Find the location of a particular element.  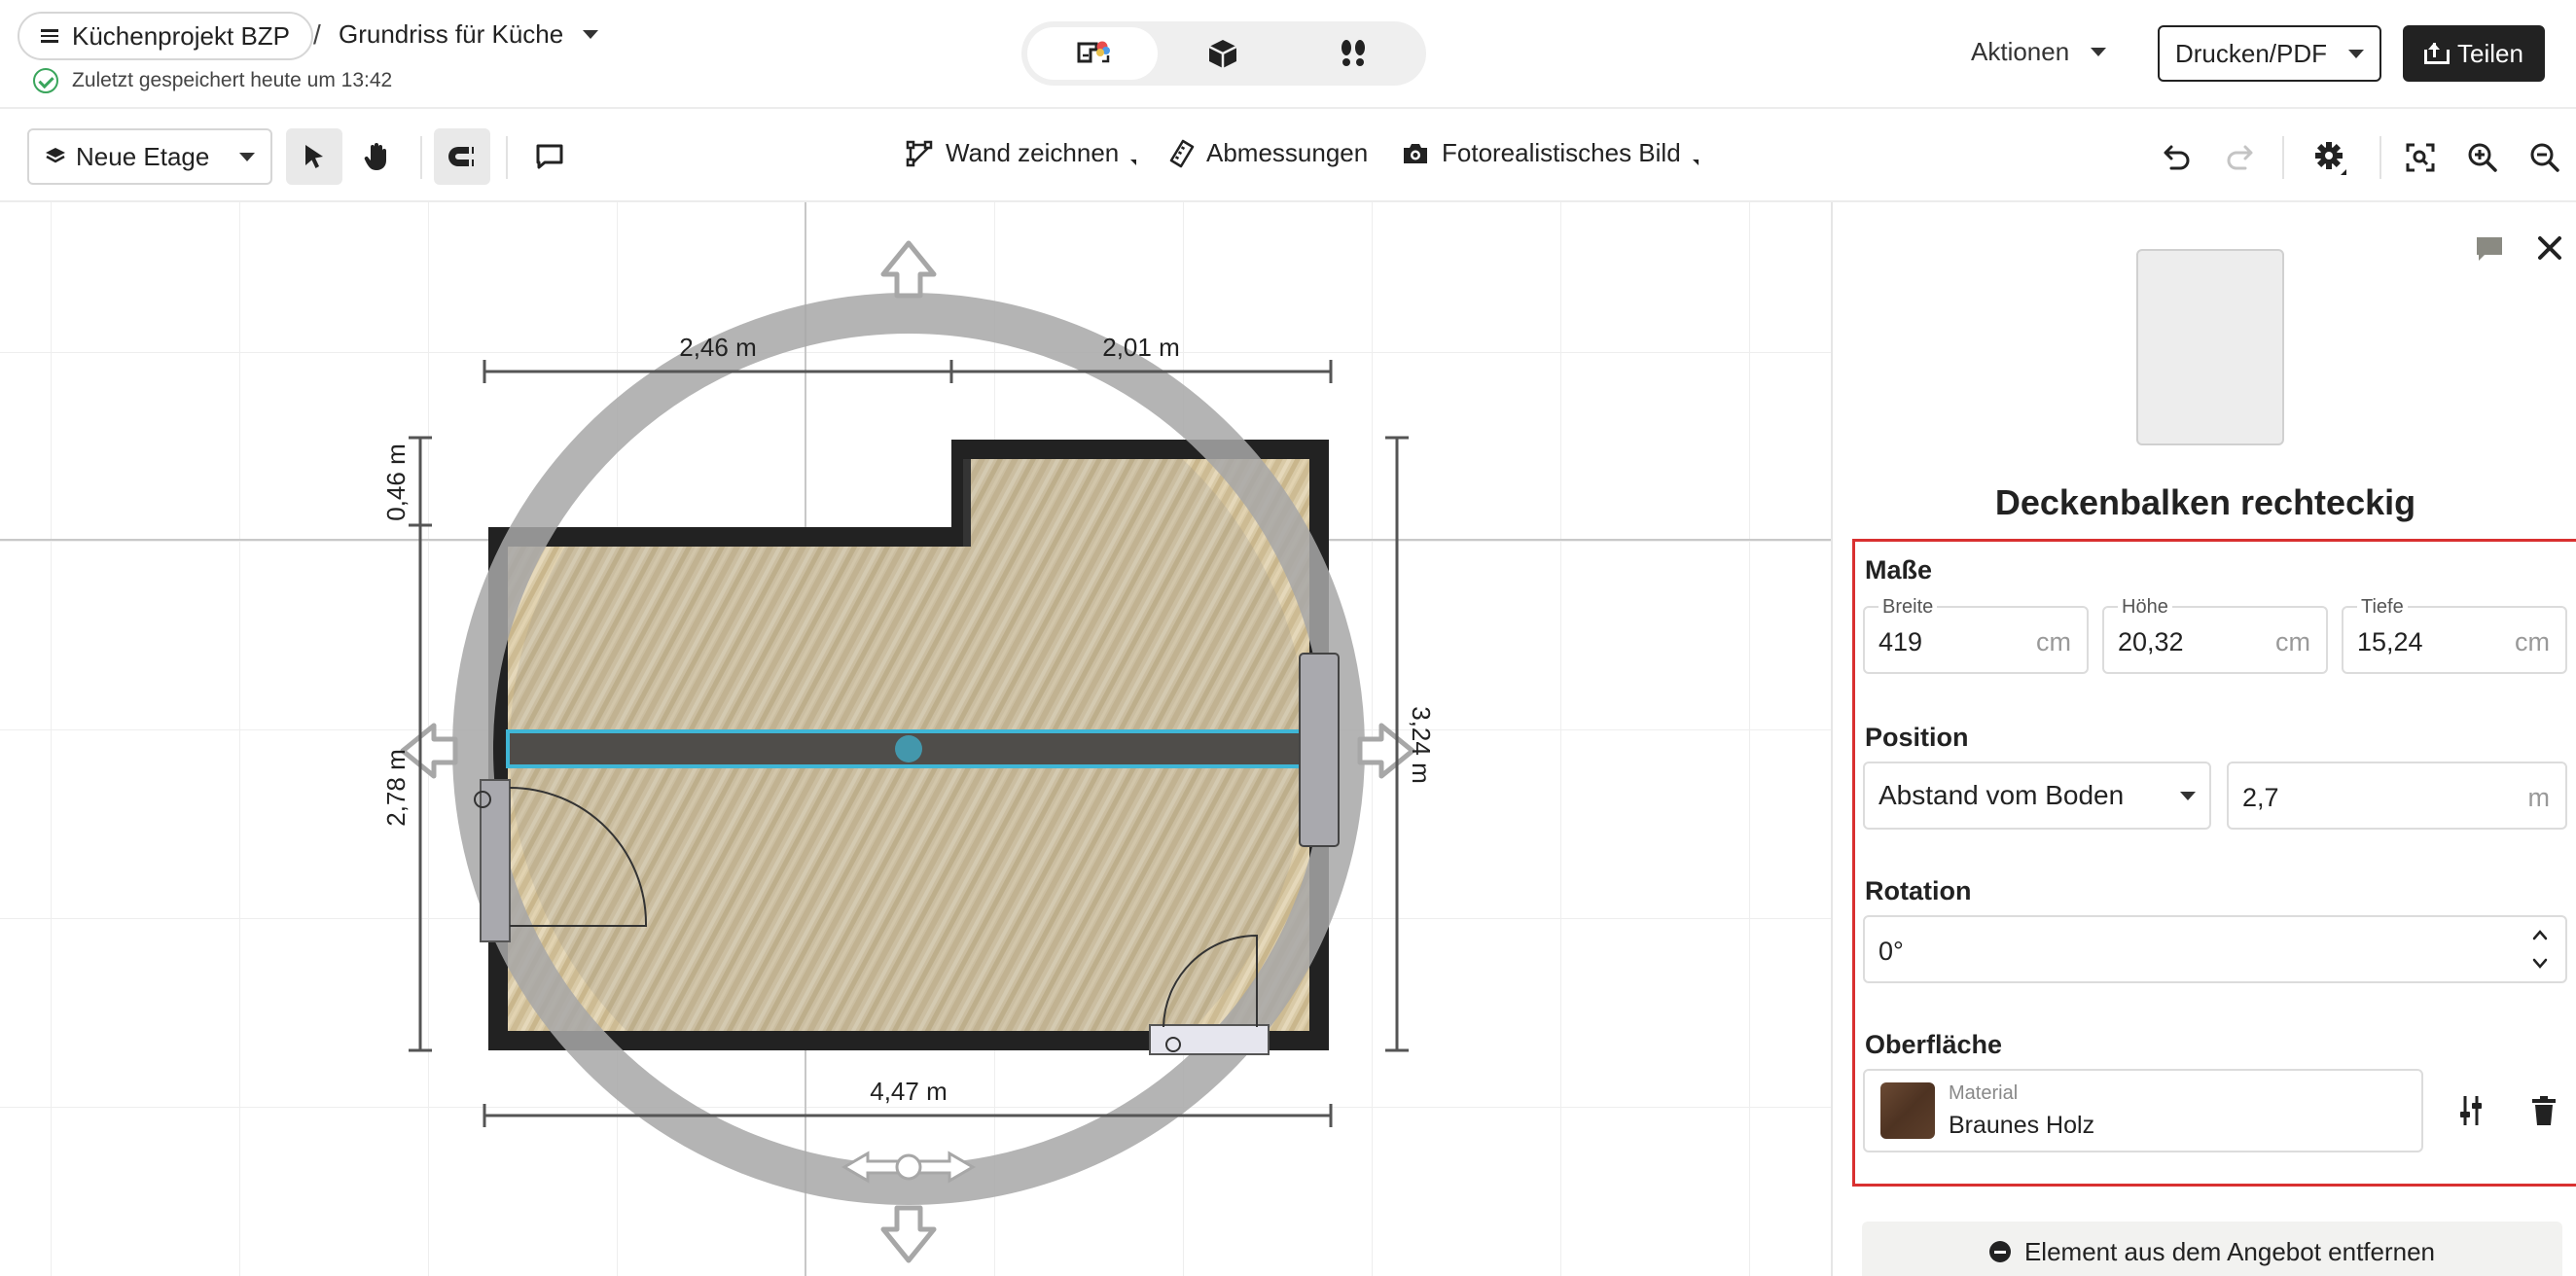

view-walkthrough-button is located at coordinates (1353, 53).